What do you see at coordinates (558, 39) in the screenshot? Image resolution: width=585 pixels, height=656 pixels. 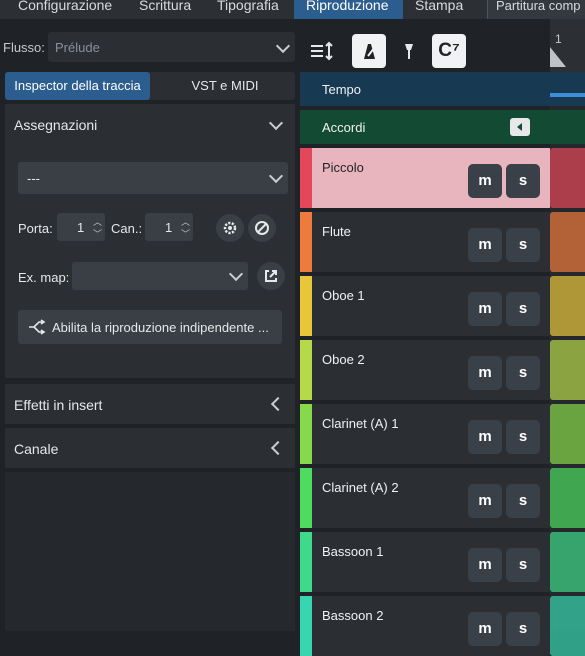 I see `bar-number: 1` at bounding box center [558, 39].